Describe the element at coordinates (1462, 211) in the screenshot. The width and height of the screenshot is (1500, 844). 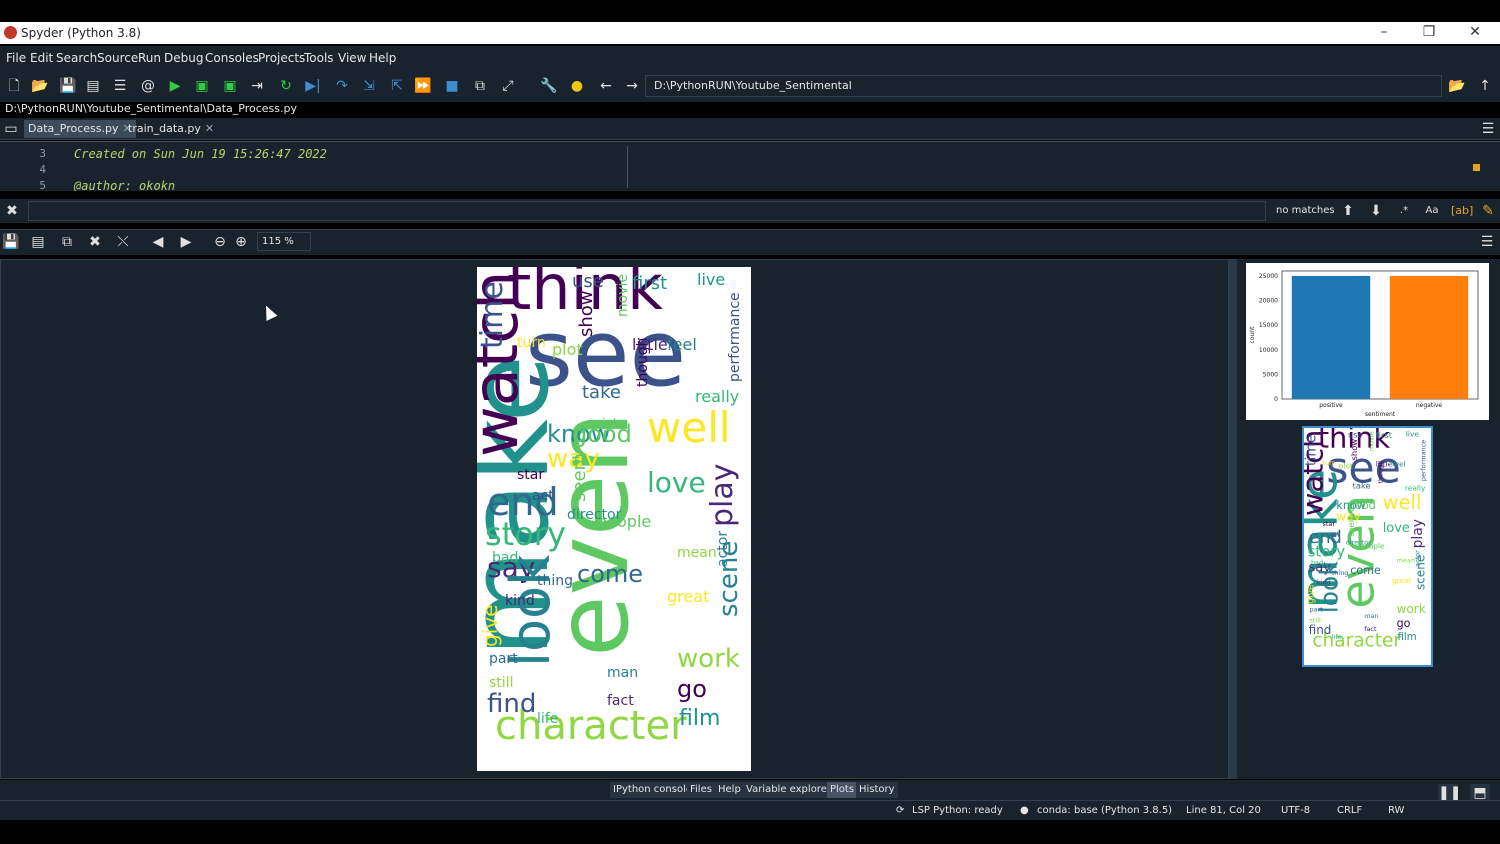
I see `whole-word-icon: [ab]` at that location.